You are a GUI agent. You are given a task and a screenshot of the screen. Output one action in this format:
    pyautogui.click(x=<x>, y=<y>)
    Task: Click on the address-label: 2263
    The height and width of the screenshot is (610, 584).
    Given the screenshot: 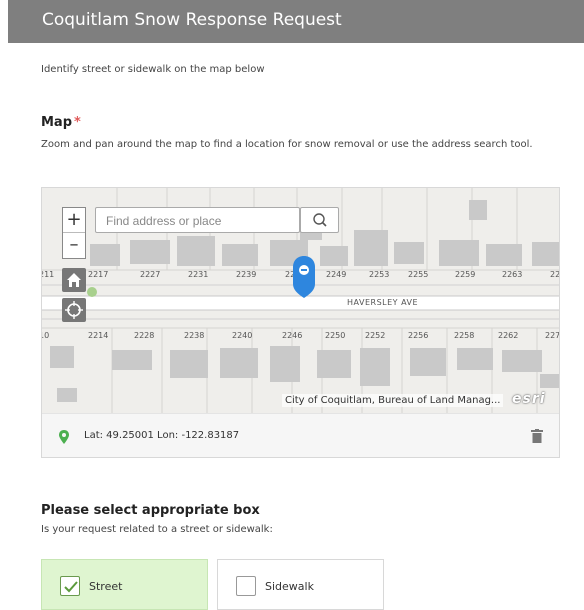 What is the action you would take?
    pyautogui.click(x=512, y=274)
    